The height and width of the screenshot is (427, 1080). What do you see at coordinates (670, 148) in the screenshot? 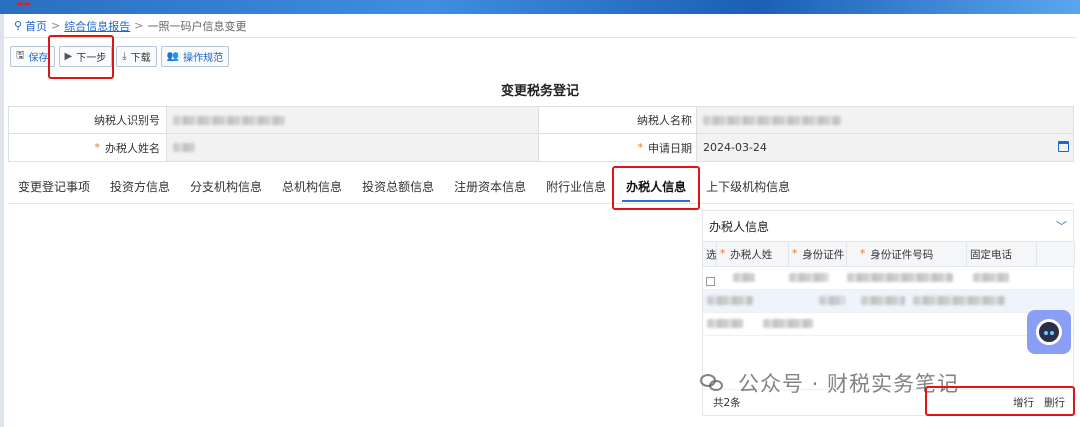
I see `apply-date-label-text: 申请日期` at bounding box center [670, 148].